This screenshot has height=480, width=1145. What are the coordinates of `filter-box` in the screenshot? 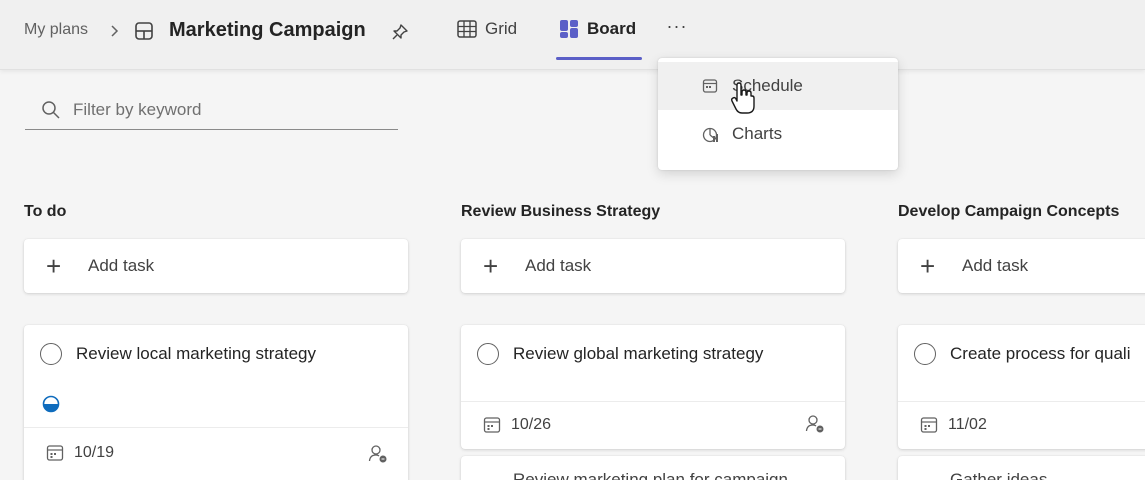 It's located at (211, 111).